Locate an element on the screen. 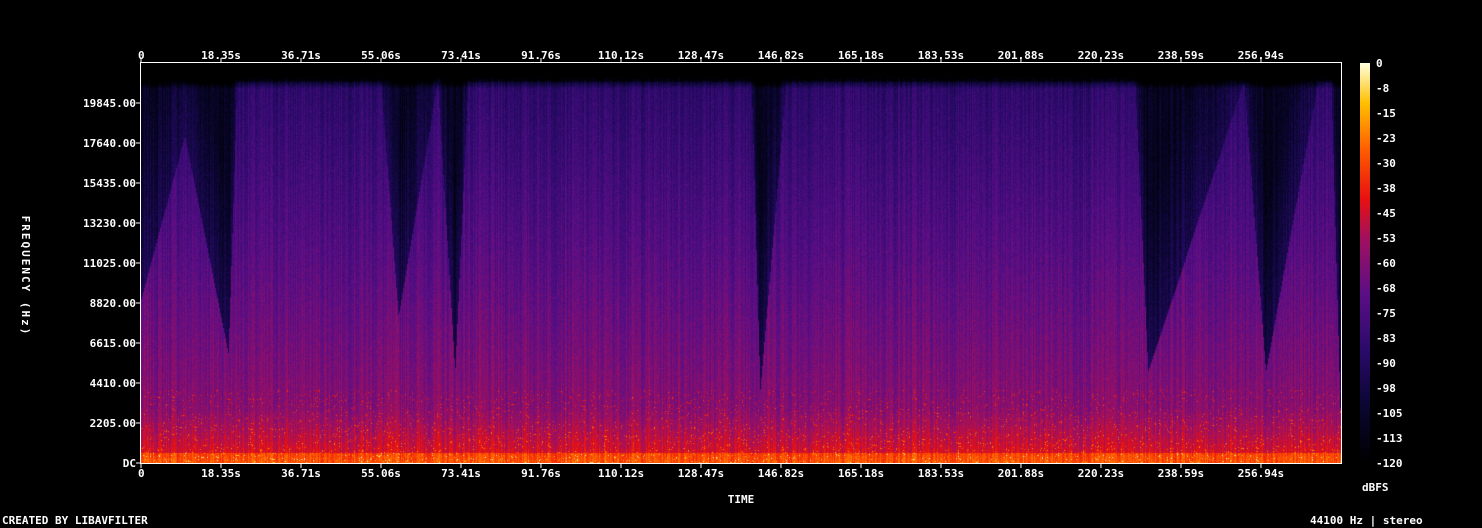 The image size is (1482, 528). x-tick-label-bottom: 91.76s is located at coordinates (541, 473).